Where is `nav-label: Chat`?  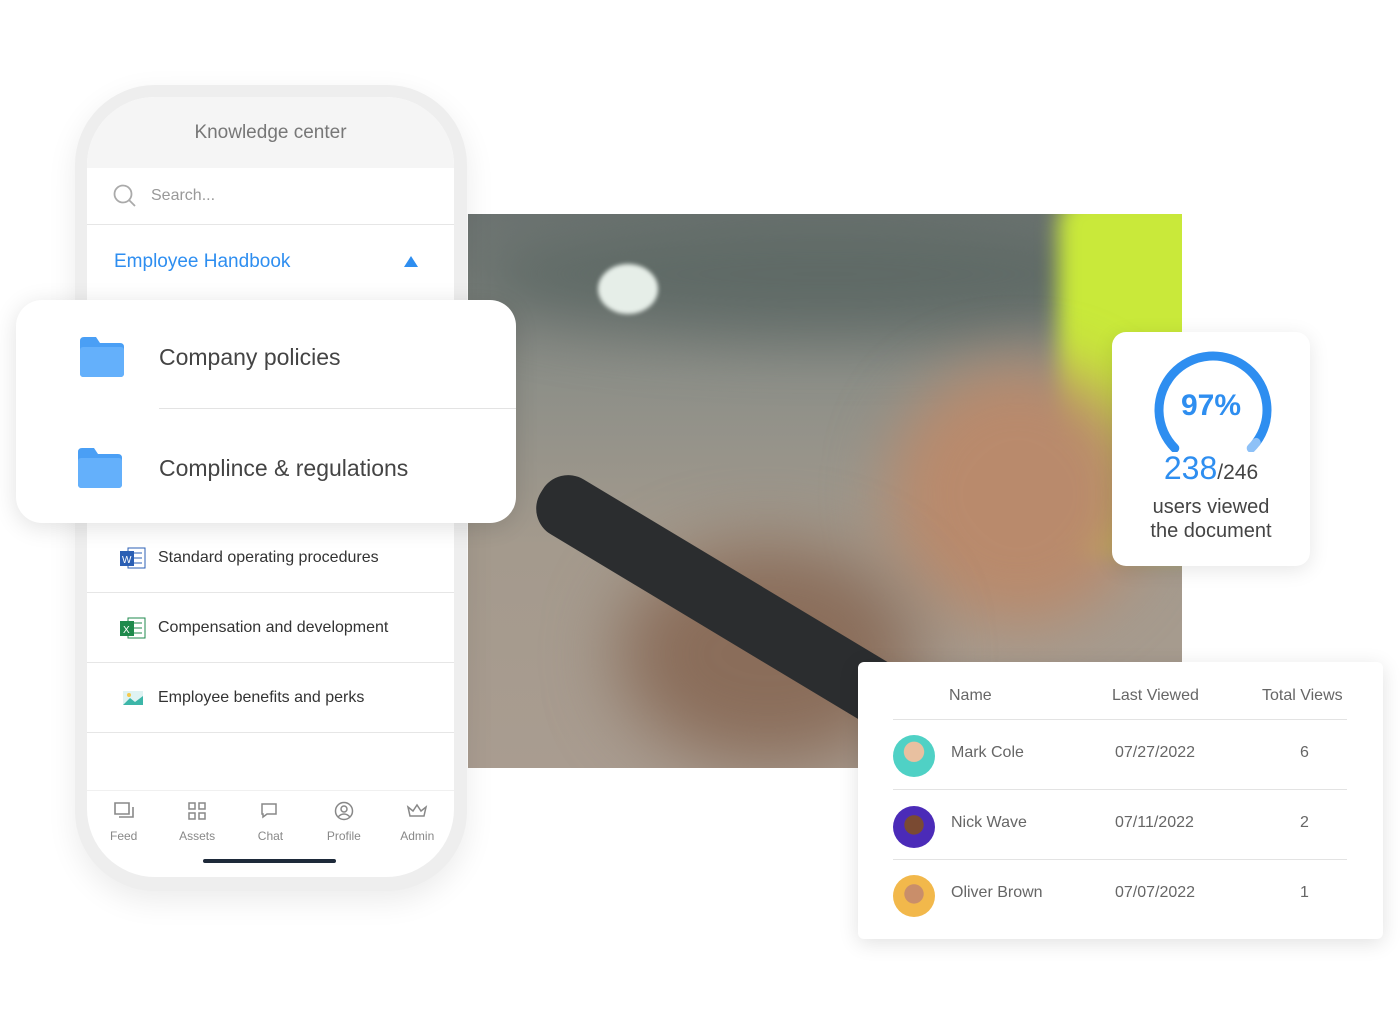
nav-label: Chat is located at coordinates (270, 836).